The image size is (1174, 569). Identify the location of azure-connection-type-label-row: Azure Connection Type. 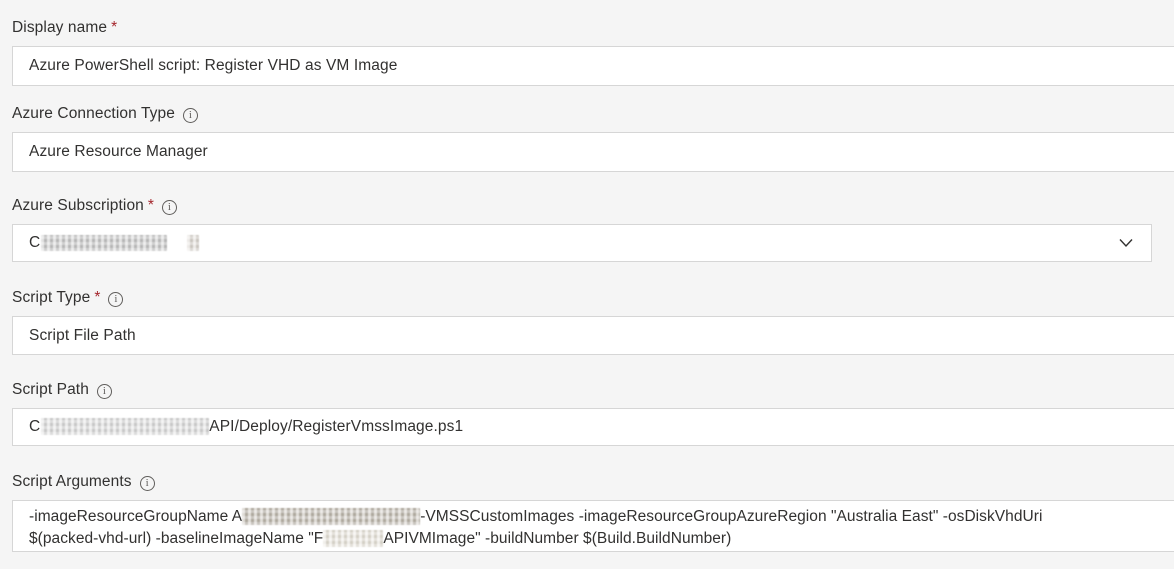
(587, 114).